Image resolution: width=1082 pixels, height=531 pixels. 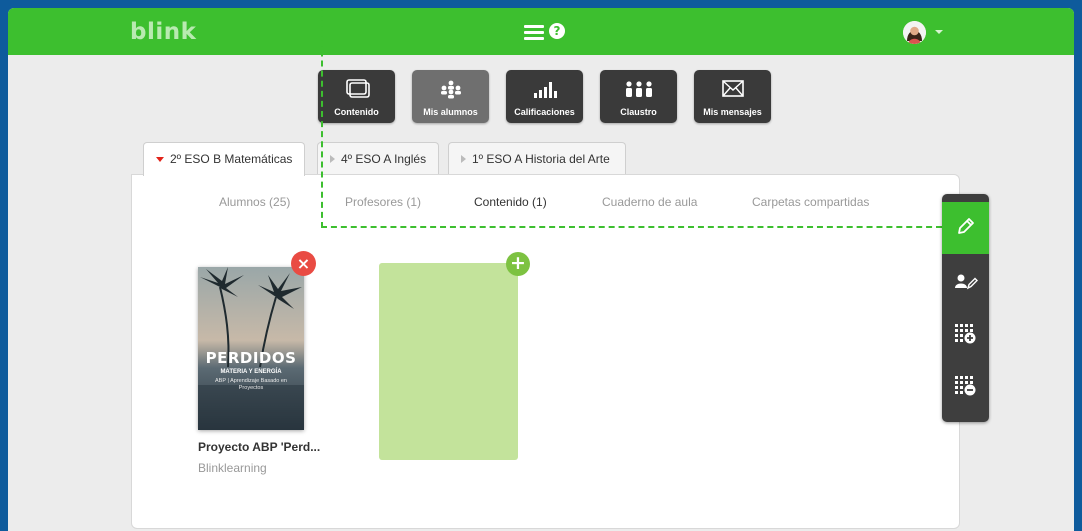 I want to click on cover-title: PERDIDOS, so click(x=251, y=358).